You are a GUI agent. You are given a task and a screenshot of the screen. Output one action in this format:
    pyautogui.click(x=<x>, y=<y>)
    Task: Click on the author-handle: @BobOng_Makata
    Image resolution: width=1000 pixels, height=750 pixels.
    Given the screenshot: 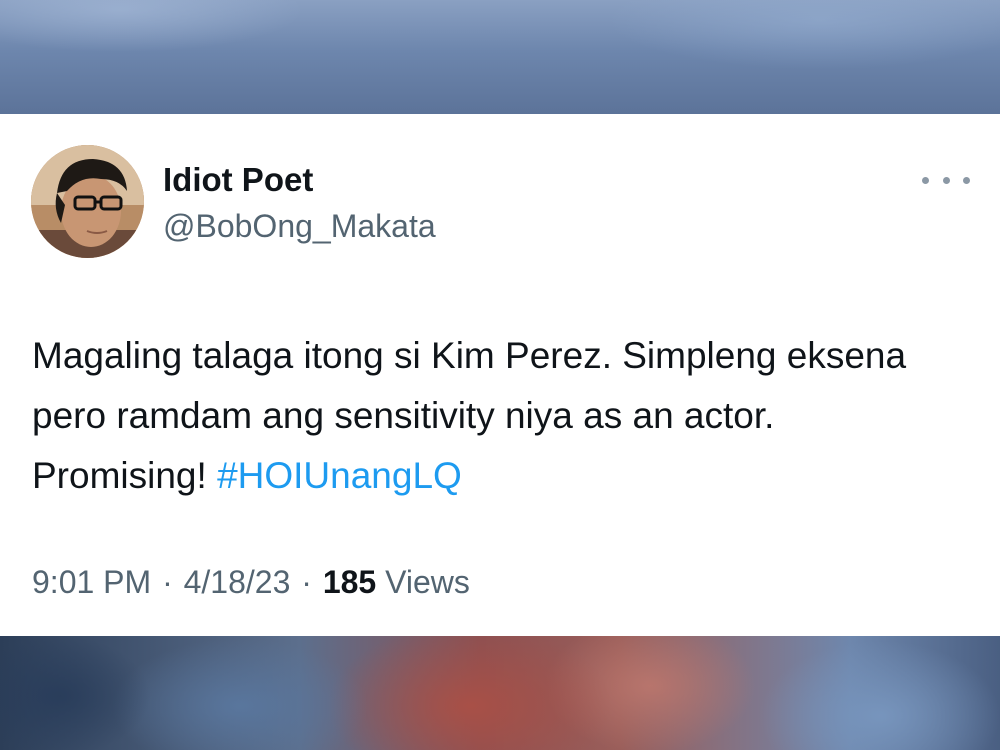 What is the action you would take?
    pyautogui.click(x=299, y=226)
    